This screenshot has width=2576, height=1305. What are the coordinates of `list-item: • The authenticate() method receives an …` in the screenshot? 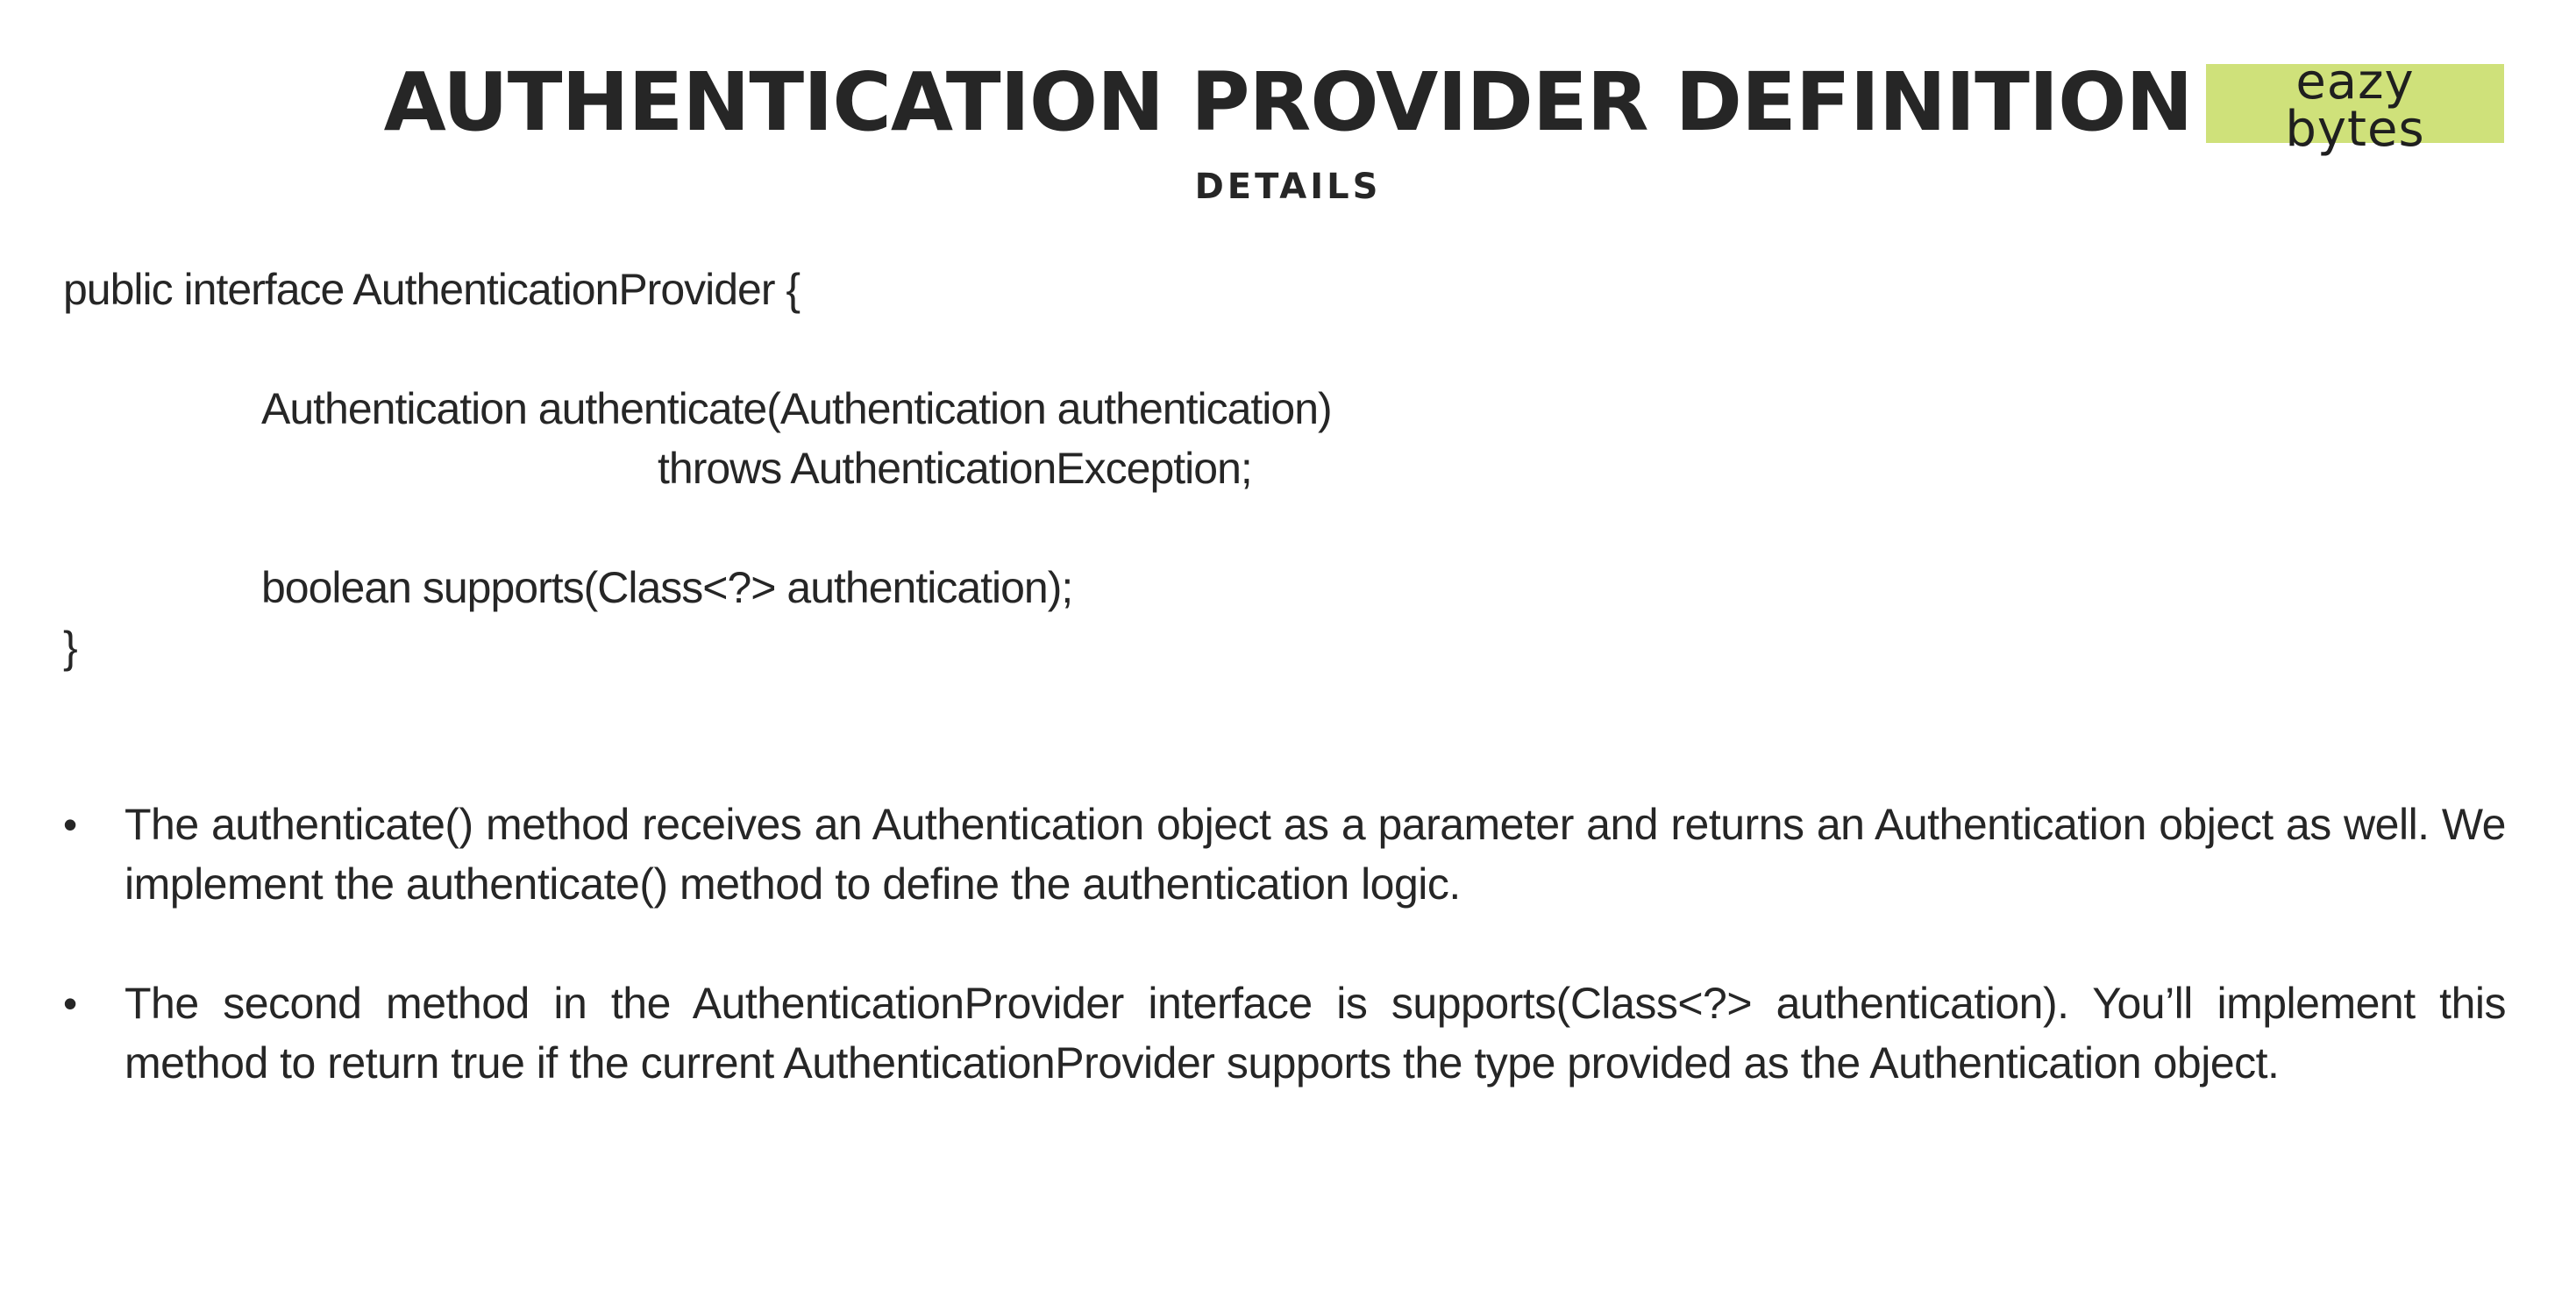 It's located at (1285, 855).